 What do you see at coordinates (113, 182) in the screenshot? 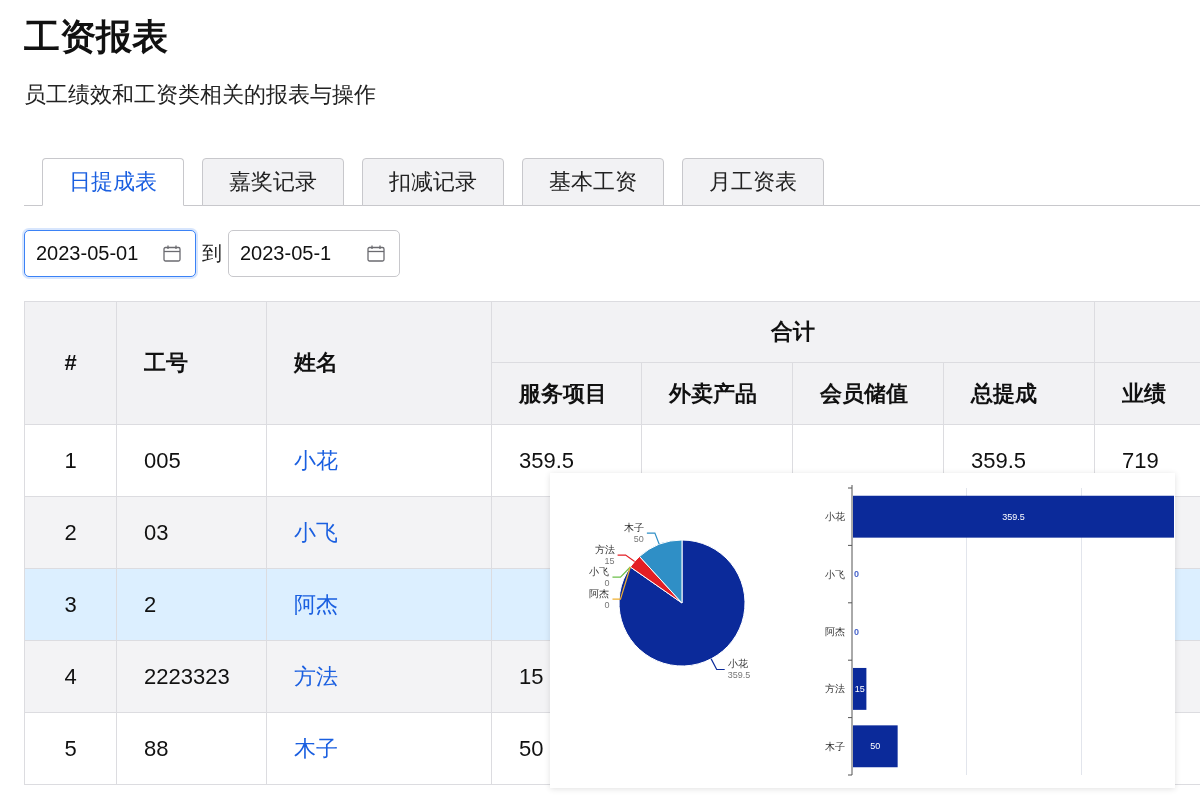
I see `tab: 日提成表` at bounding box center [113, 182].